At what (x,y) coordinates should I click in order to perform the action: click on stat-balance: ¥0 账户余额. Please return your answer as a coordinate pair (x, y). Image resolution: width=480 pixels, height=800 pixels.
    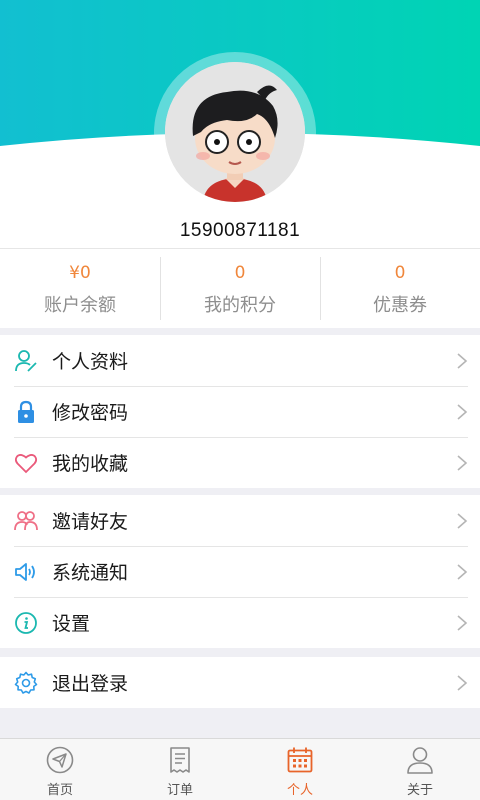
    Looking at the image, I should click on (80, 288).